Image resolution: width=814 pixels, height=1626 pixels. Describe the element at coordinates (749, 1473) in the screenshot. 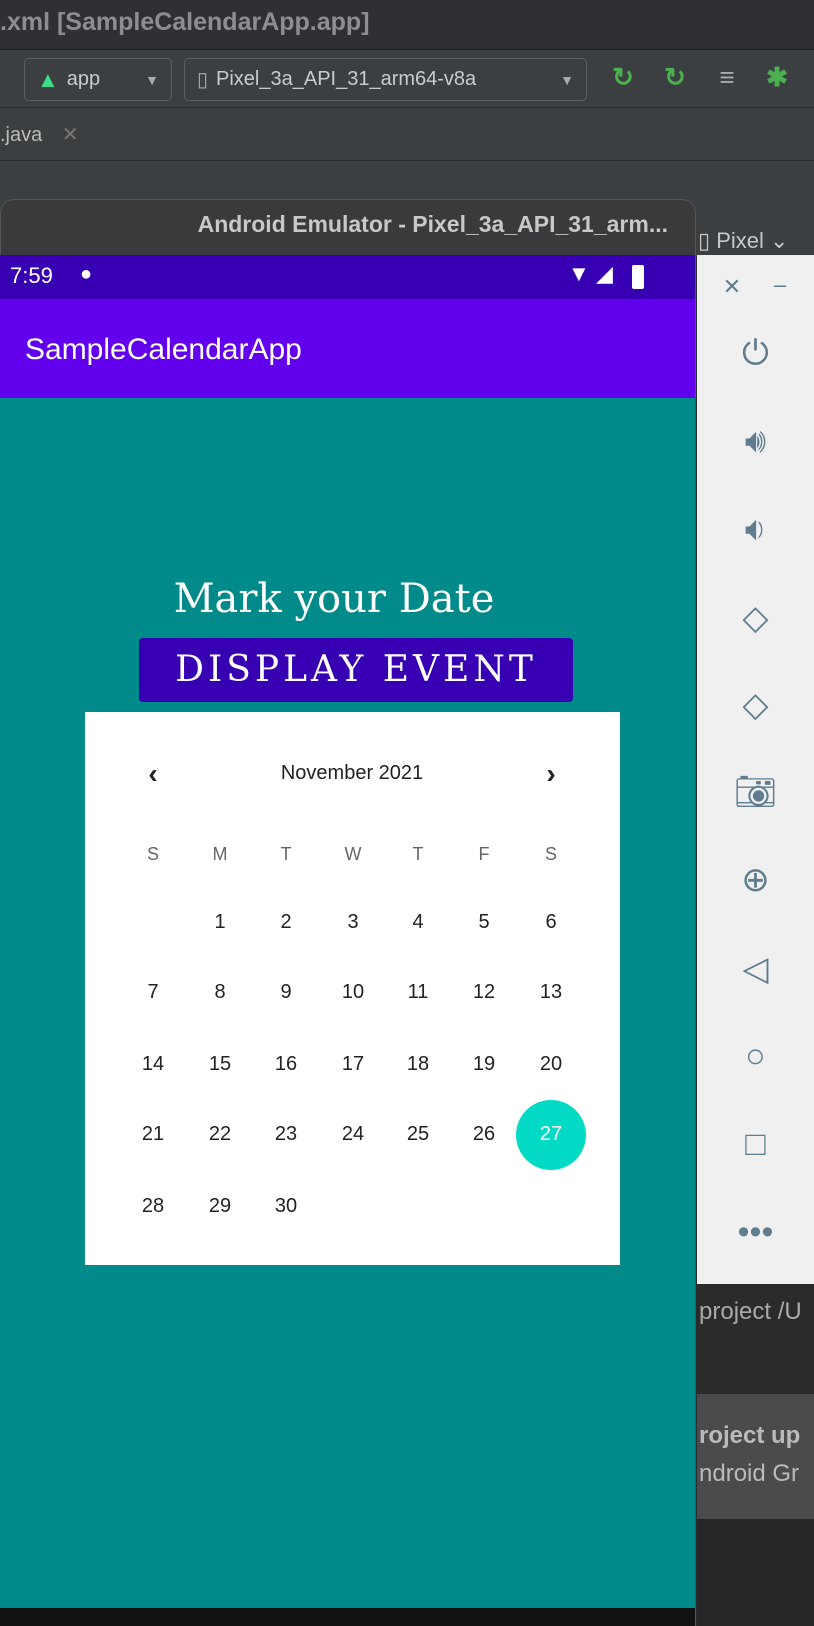

I see `notification-body: ndroid Gr` at that location.